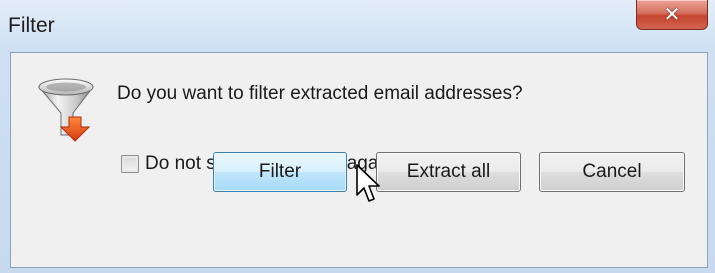  I want to click on dont-show-again-checkbox, so click(130, 164).